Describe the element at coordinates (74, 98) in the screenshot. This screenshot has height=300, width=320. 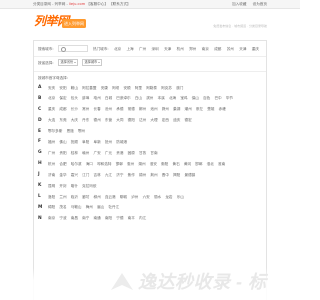
I see `city-link: 包头` at that location.